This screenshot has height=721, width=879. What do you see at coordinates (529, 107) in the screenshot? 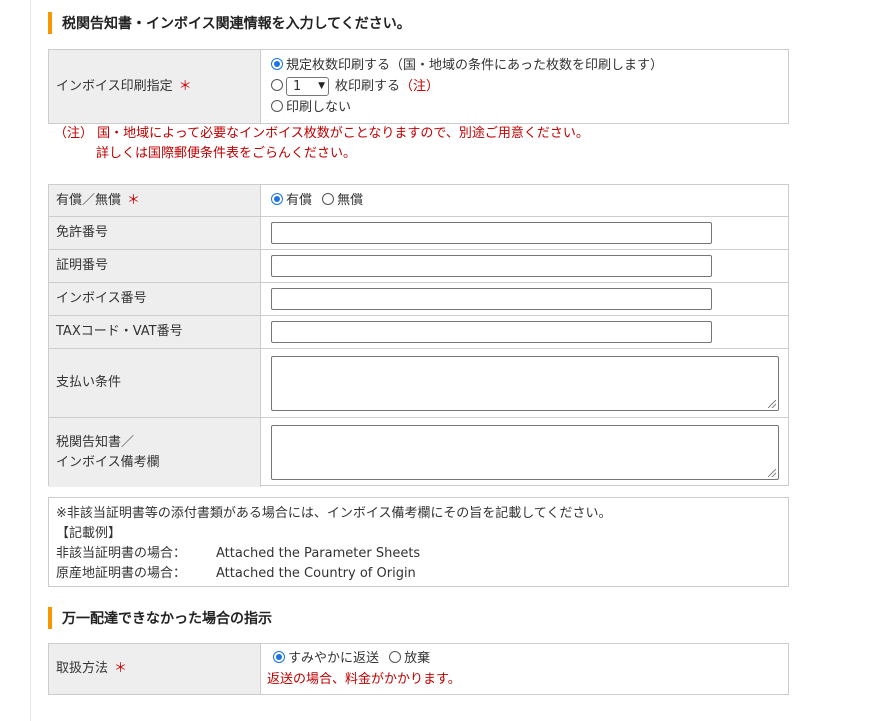
I see `option-no-print: 印刷しない` at bounding box center [529, 107].